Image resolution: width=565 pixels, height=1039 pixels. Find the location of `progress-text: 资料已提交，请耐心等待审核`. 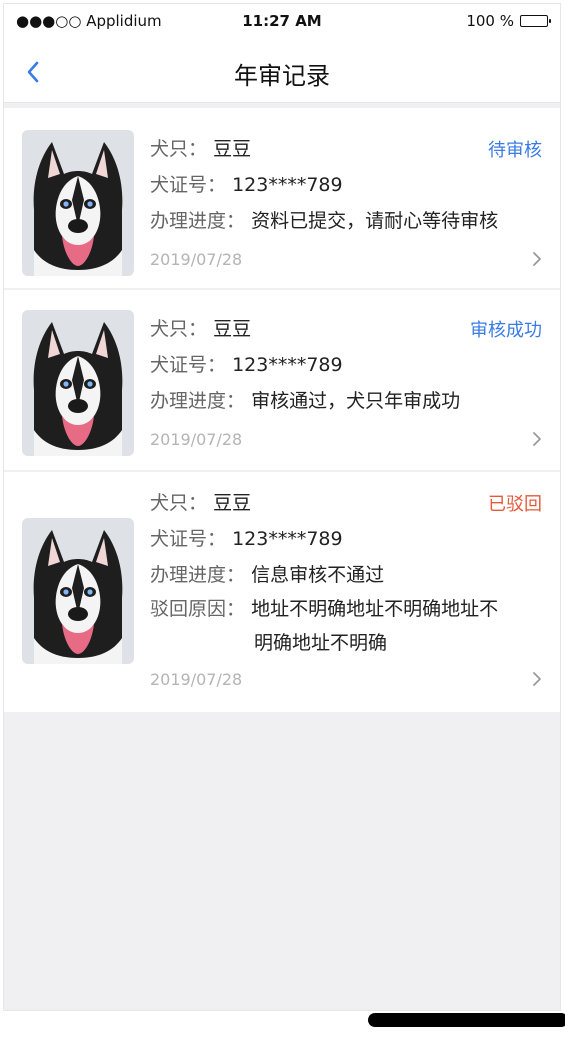

progress-text: 资料已提交，请耐心等待审核 is located at coordinates (375, 221).